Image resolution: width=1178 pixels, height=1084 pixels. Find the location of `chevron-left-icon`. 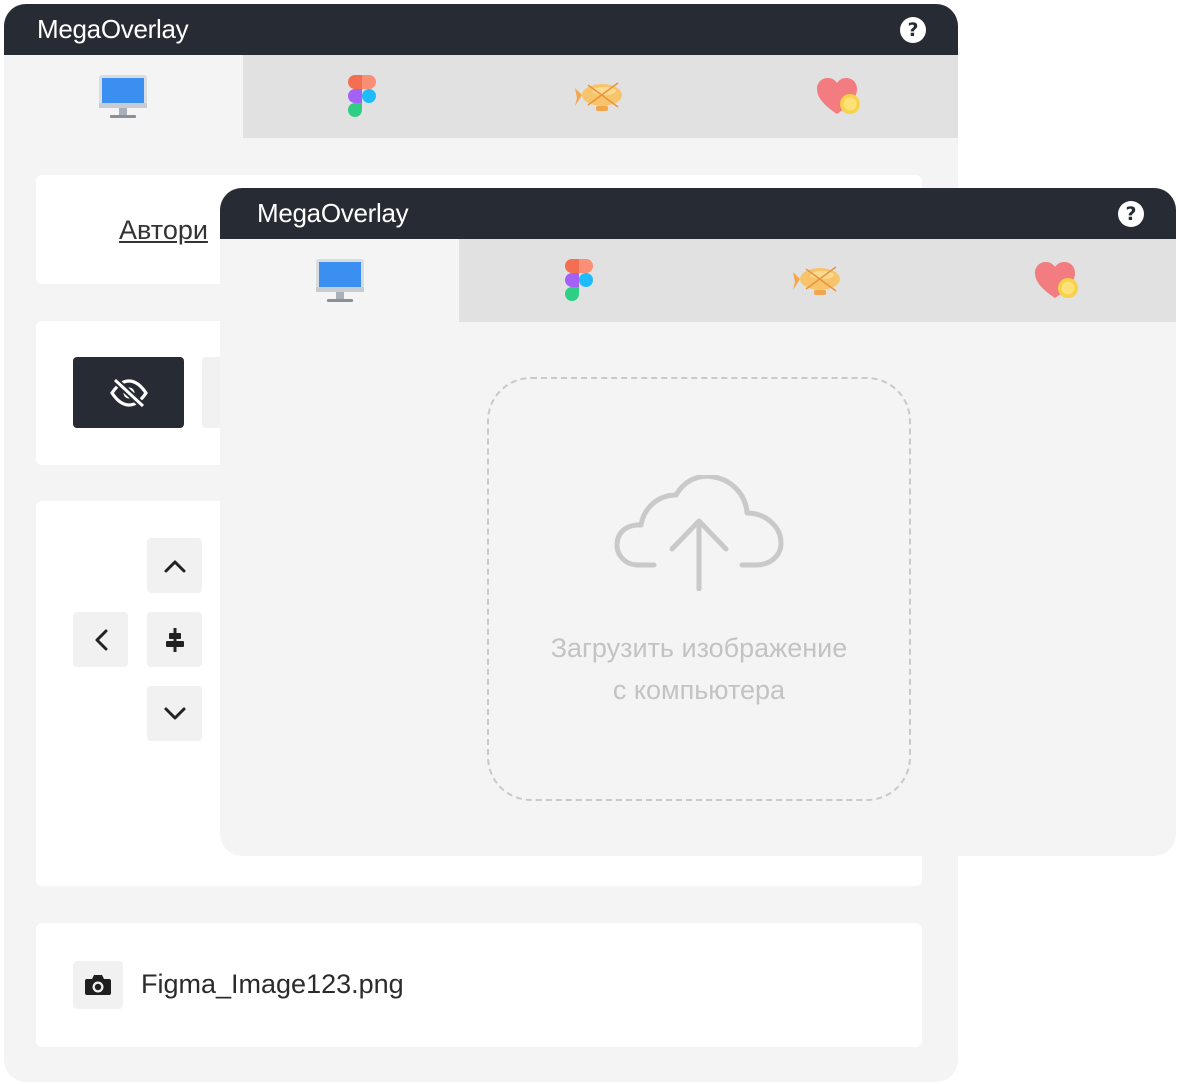

chevron-left-icon is located at coordinates (101, 639).